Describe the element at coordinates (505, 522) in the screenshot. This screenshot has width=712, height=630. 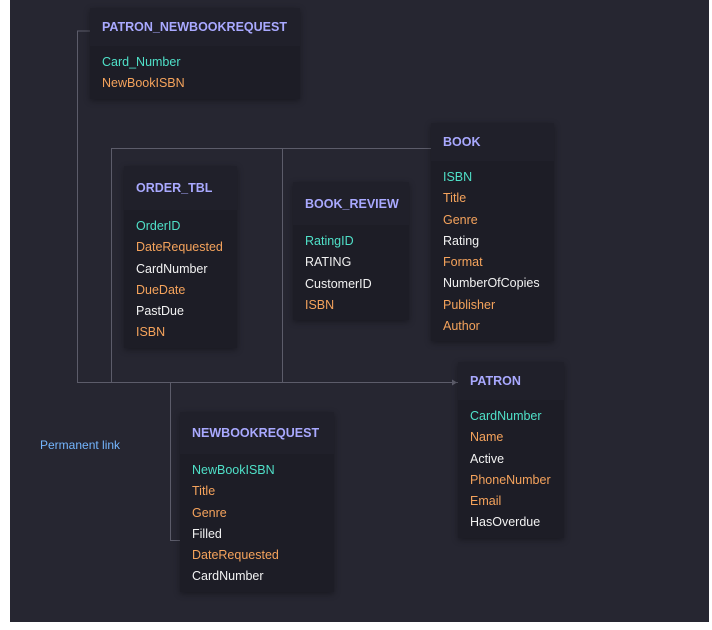
I see `field-hasoverdue: HasOverdue` at that location.